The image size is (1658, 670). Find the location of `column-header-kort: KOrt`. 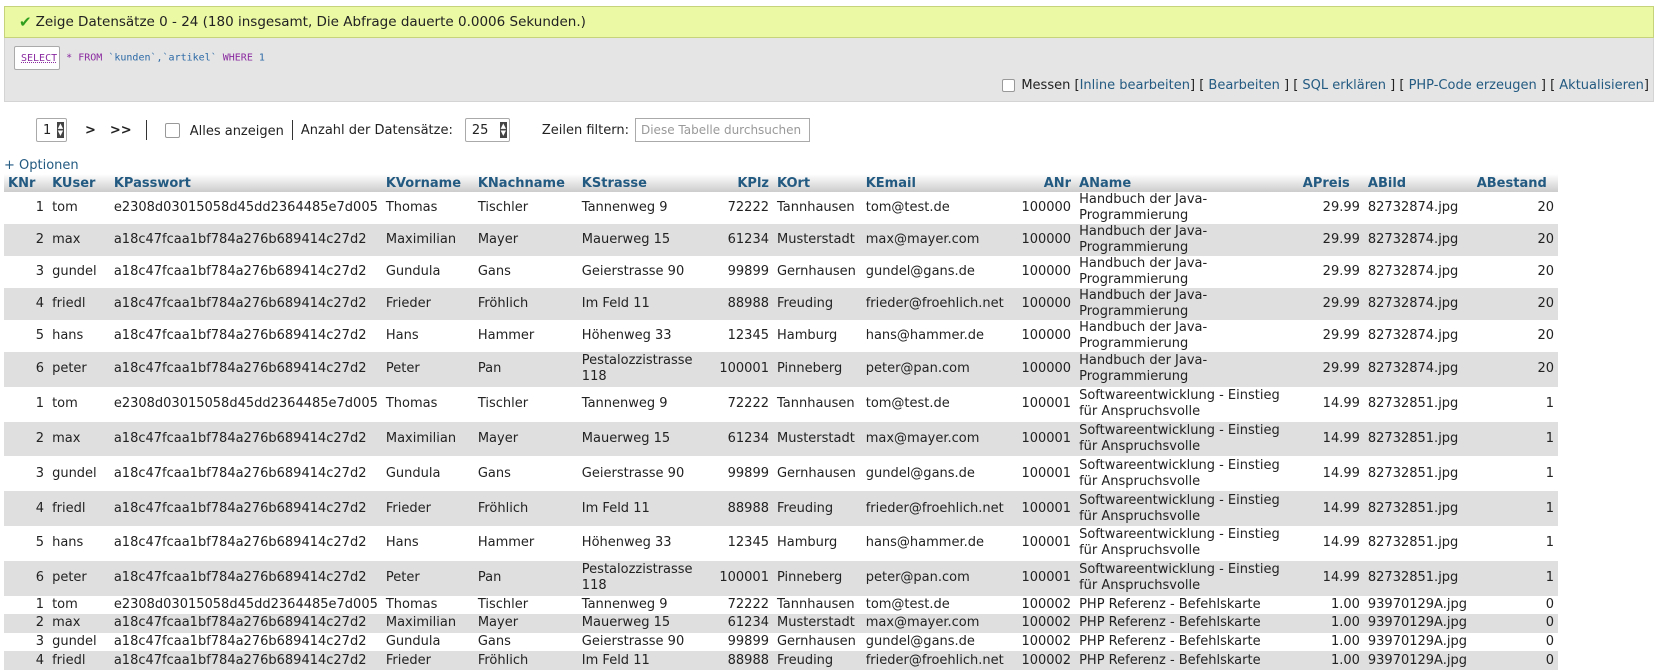

column-header-kort: KOrt is located at coordinates (817, 183).